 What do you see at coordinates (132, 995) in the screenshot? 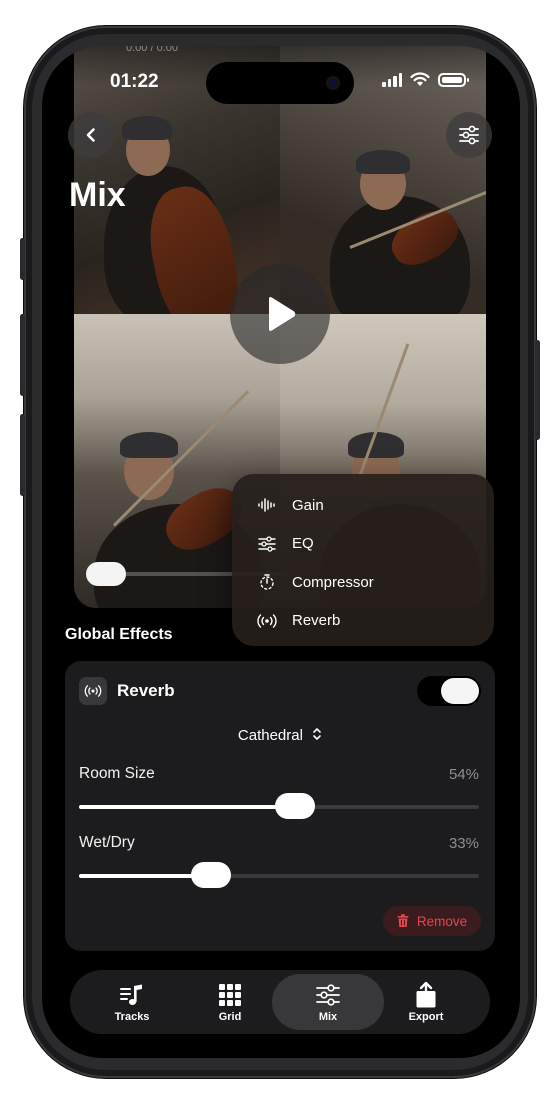
I see `music-list-icon` at bounding box center [132, 995].